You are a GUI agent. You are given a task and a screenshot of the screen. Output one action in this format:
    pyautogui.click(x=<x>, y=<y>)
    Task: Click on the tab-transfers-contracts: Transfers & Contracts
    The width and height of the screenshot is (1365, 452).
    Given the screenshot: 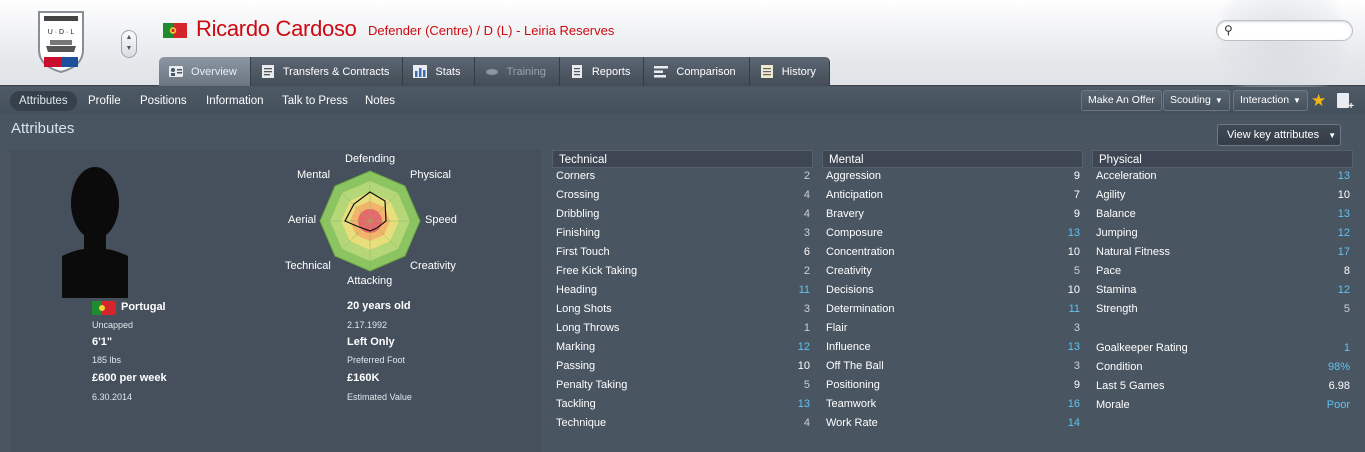 What is the action you would take?
    pyautogui.click(x=327, y=71)
    